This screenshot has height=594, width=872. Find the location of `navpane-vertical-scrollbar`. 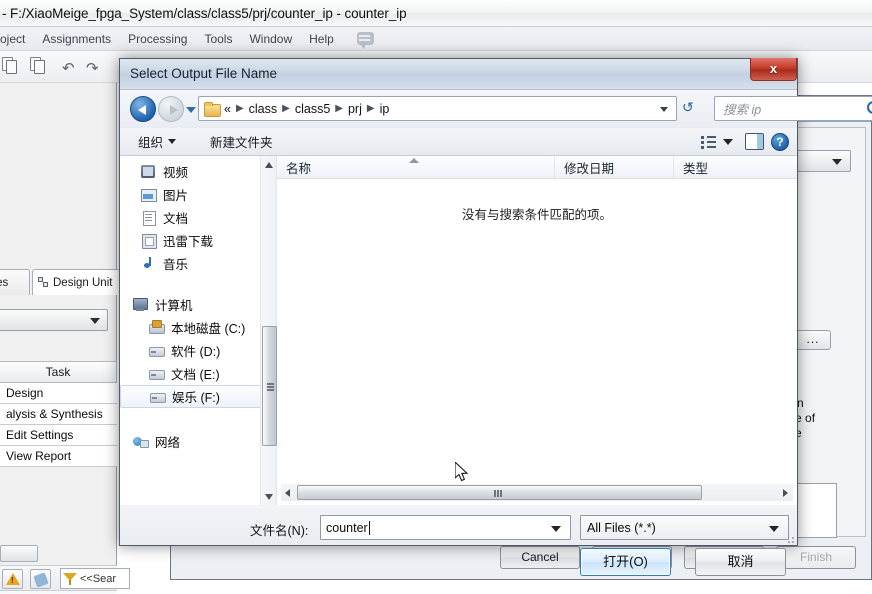

navpane-vertical-scrollbar is located at coordinates (268, 330).